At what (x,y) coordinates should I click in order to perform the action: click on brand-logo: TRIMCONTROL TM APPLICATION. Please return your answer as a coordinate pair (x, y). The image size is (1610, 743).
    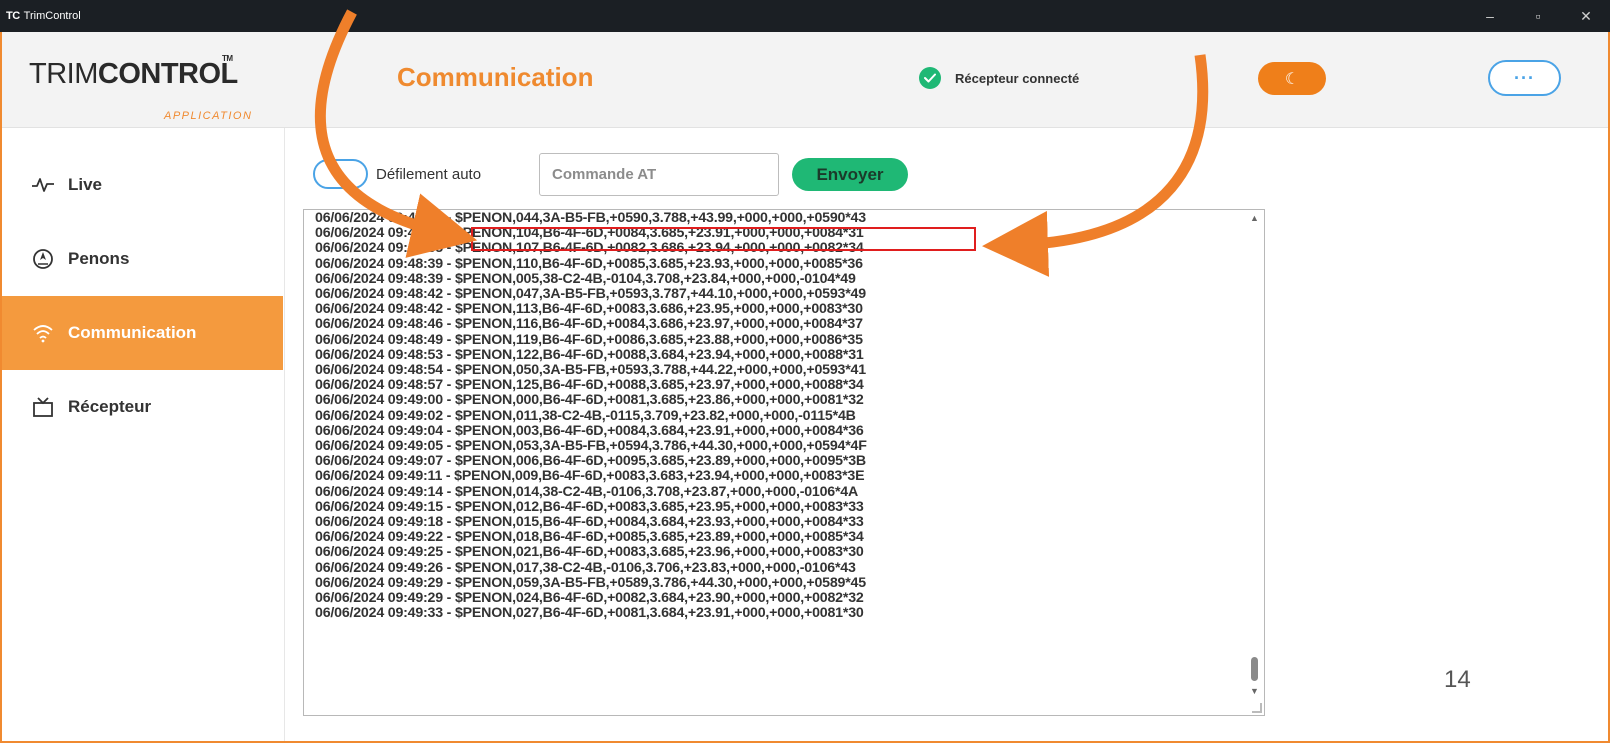
    Looking at the image, I should click on (140, 88).